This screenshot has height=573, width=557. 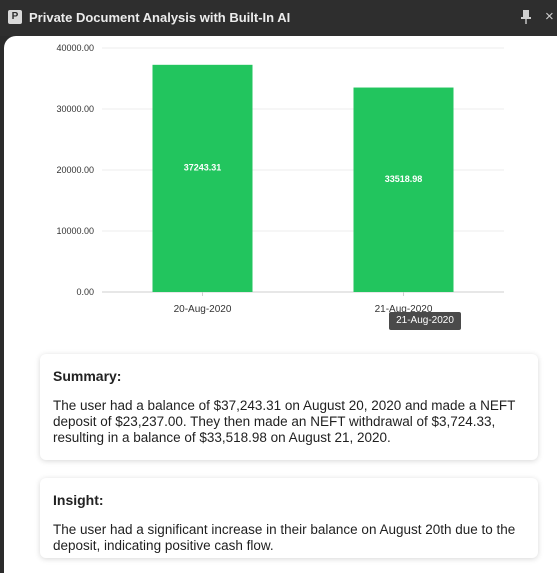 What do you see at coordinates (425, 321) in the screenshot?
I see `chart-tooltip: 21-Aug-2020` at bounding box center [425, 321].